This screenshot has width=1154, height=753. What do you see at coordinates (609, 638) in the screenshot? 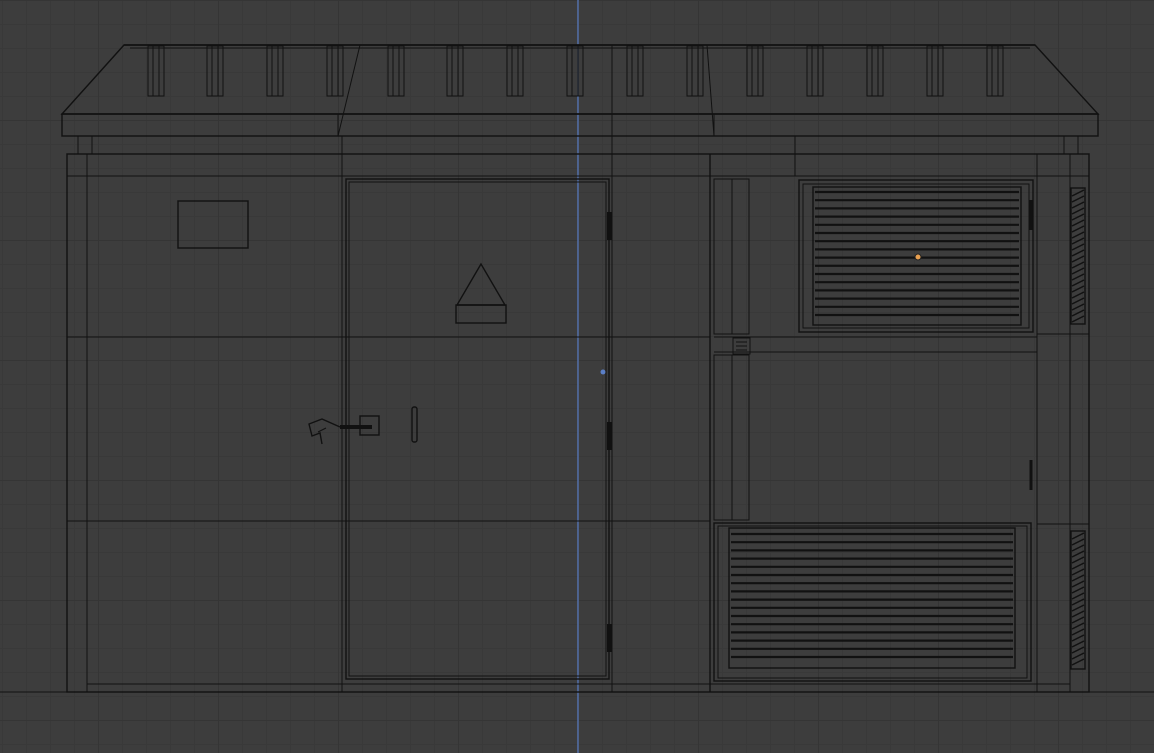
I see `hinge-bottom` at bounding box center [609, 638].